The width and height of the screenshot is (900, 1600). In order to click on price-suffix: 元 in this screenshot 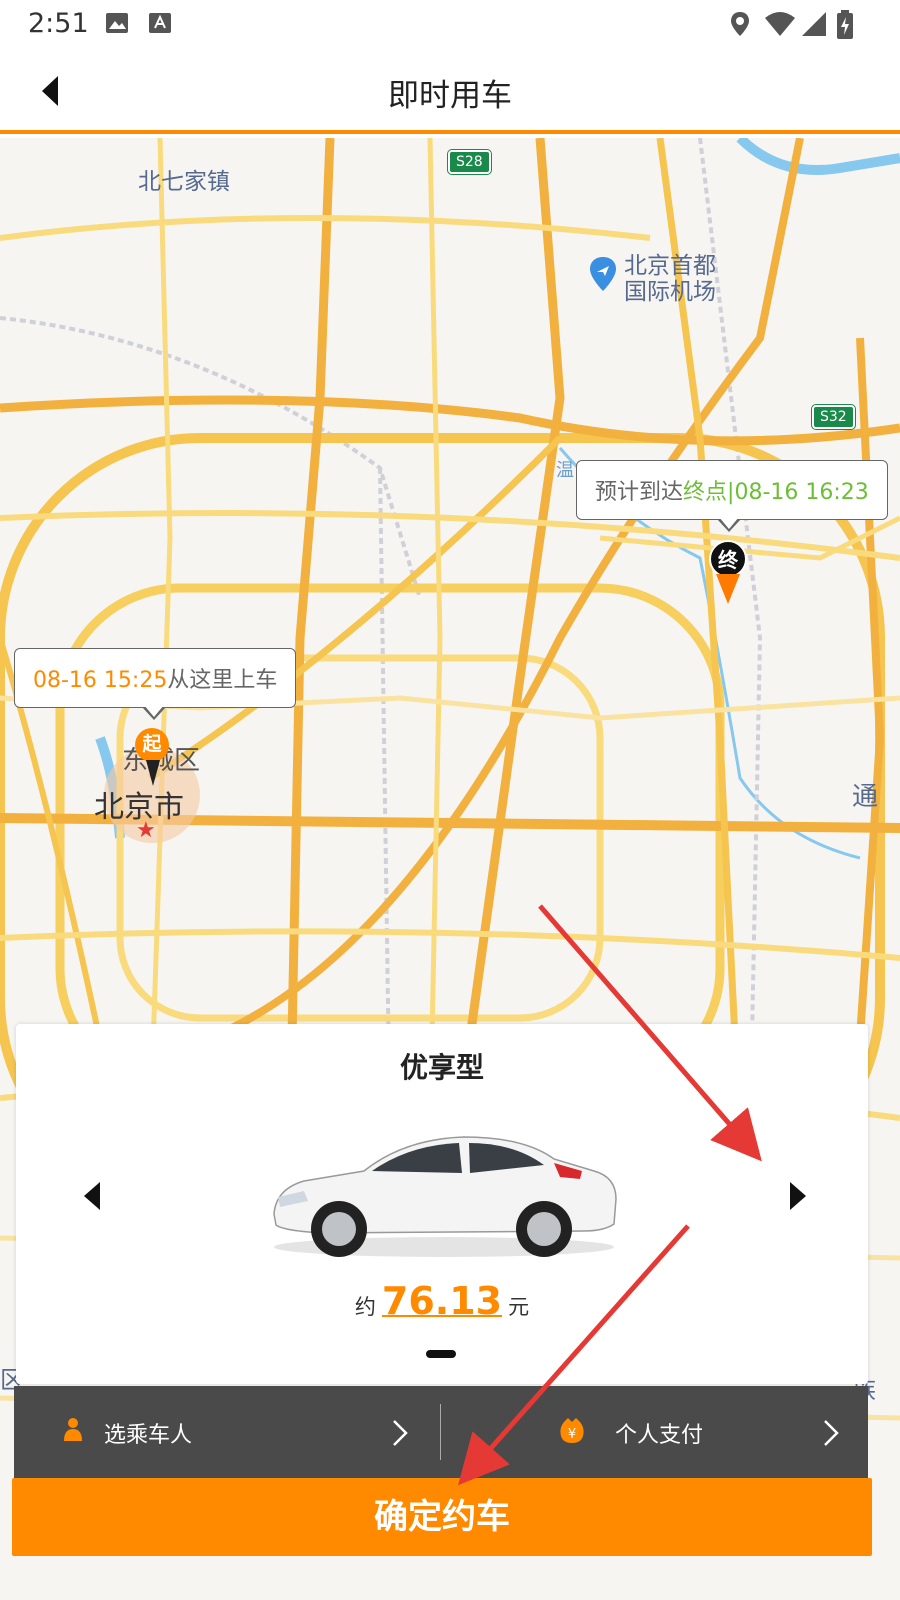, I will do `click(519, 1307)`.